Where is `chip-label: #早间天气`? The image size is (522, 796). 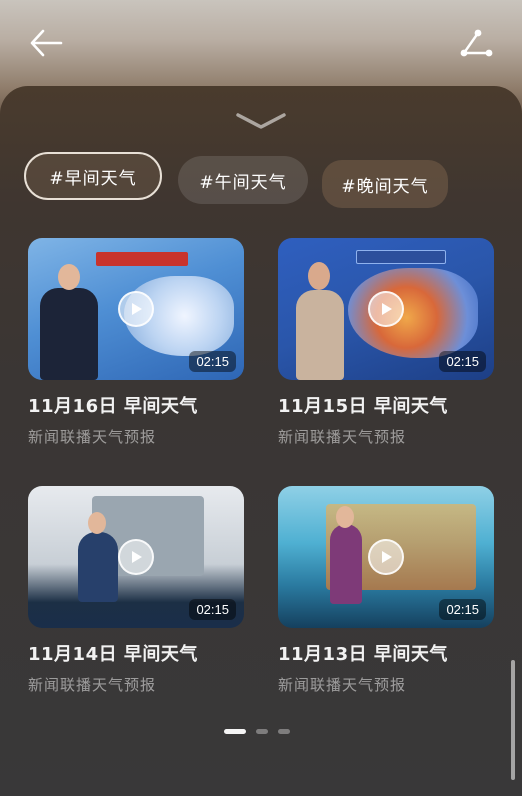
chip-label: #早间天气 is located at coordinates (93, 178).